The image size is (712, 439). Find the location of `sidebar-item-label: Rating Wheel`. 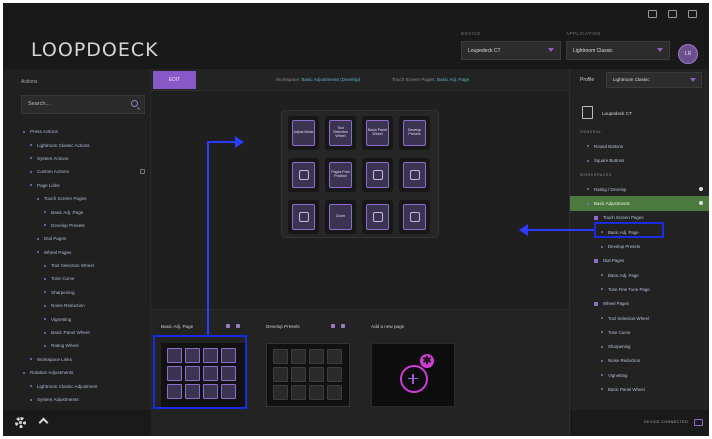

sidebar-item-label: Rating Wheel is located at coordinates (65, 346).